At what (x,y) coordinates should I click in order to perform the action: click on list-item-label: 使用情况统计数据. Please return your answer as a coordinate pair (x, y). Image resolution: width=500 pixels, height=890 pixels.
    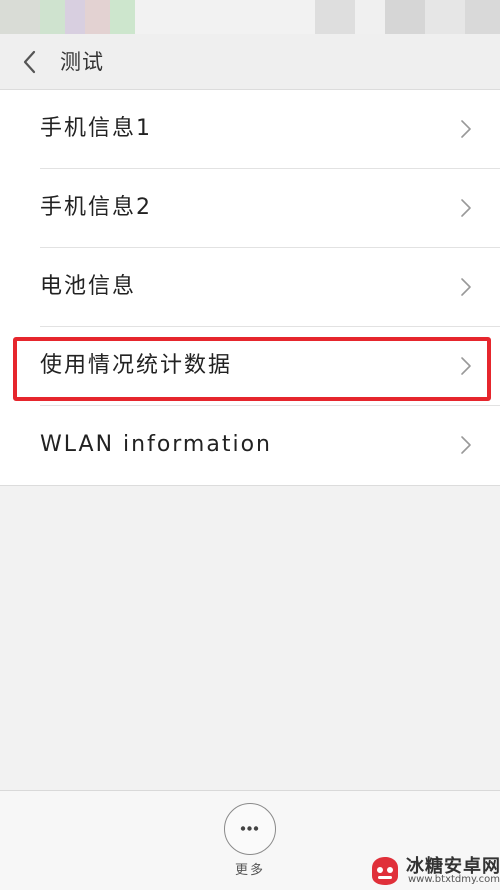
    Looking at the image, I should click on (136, 365).